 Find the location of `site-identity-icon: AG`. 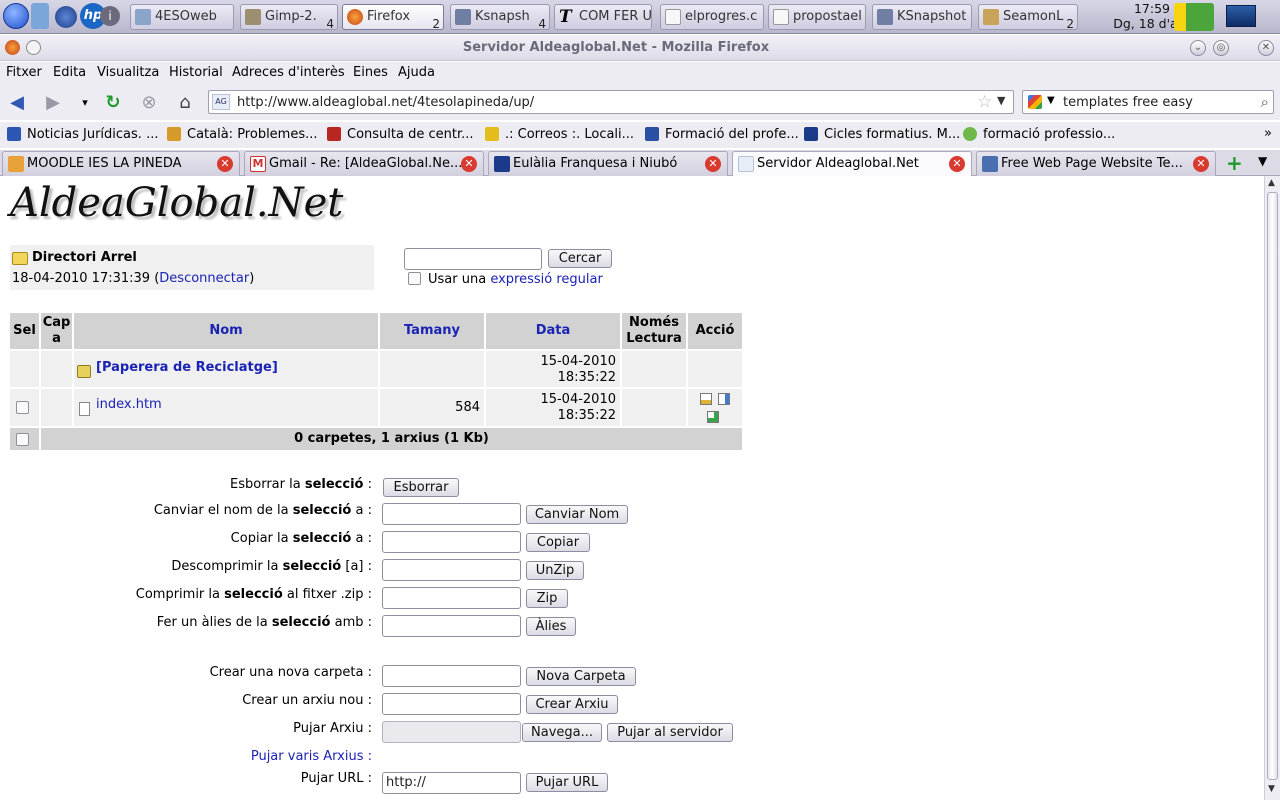

site-identity-icon: AG is located at coordinates (221, 102).